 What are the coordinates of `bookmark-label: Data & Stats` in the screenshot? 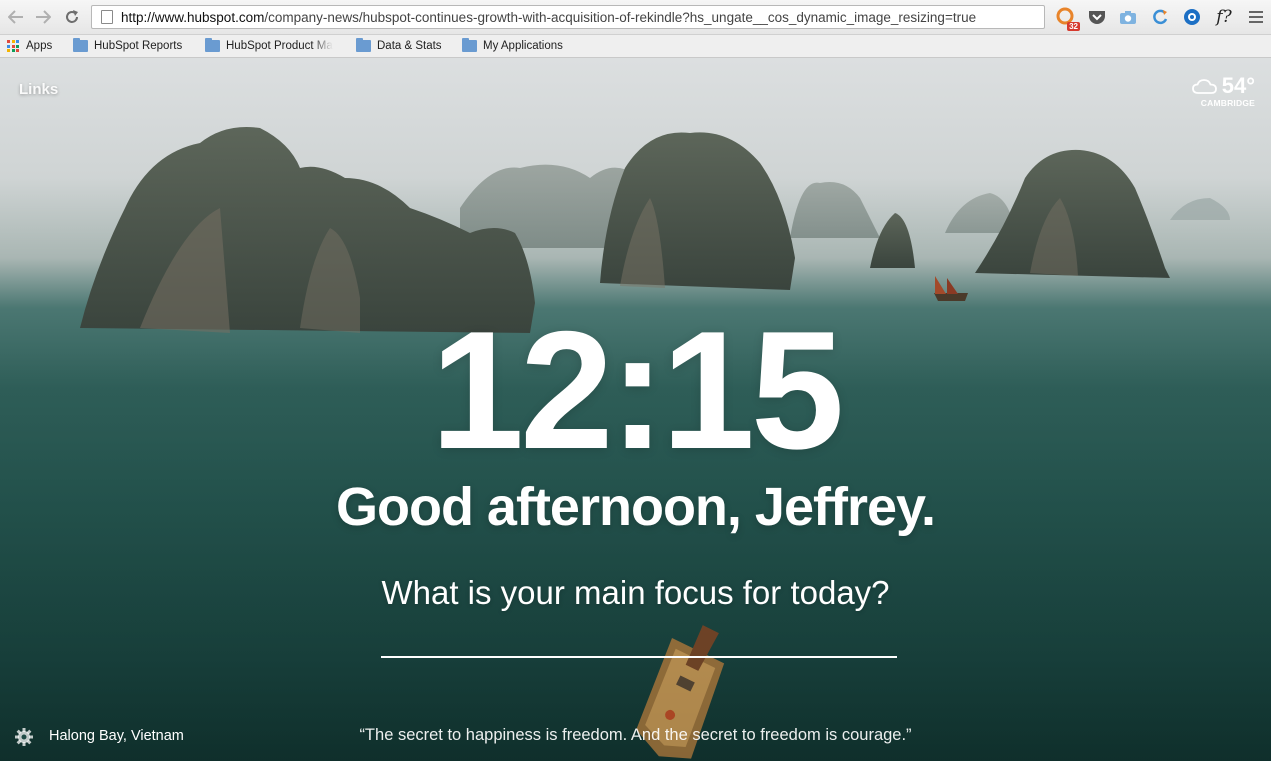 It's located at (409, 46).